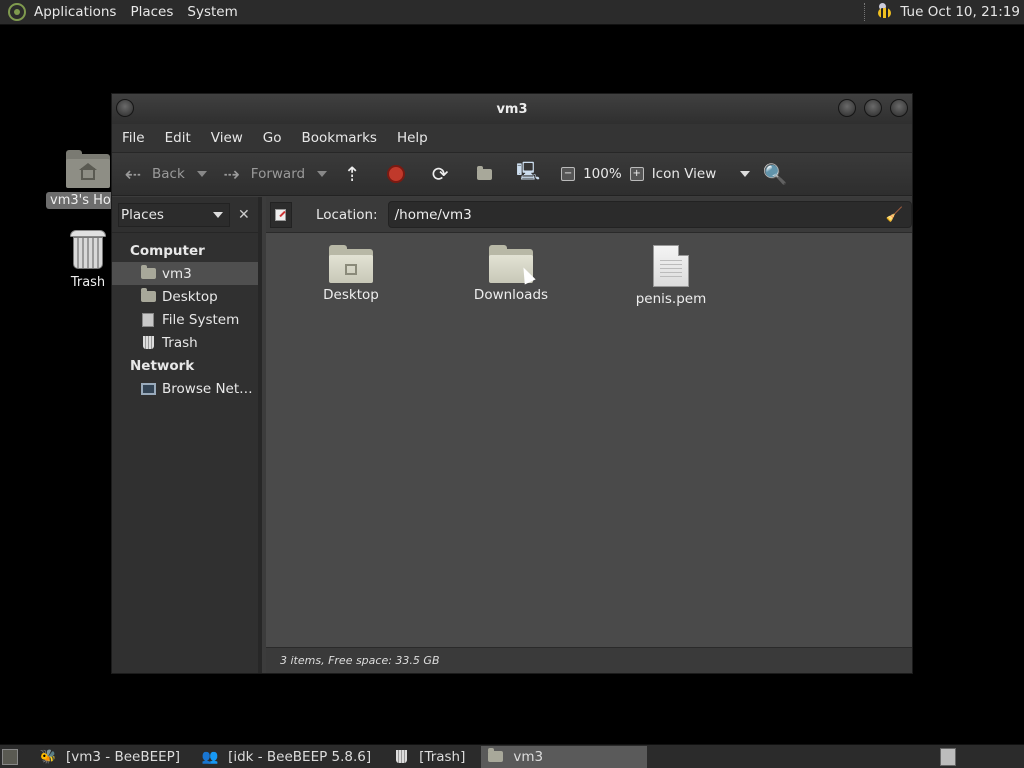 This screenshot has width=1024, height=768. I want to click on sidebar-item-label: Desktop, so click(190, 296).